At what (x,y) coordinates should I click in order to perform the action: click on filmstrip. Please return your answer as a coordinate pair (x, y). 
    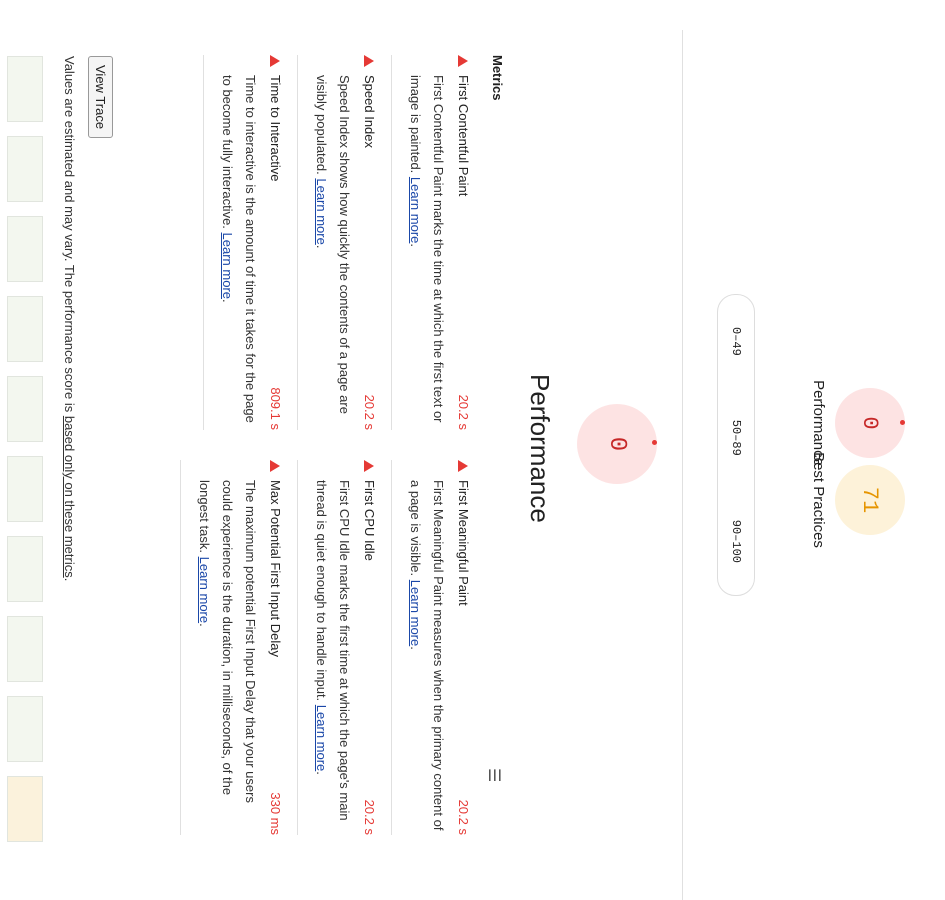
    Looking at the image, I should click on (24, 466).